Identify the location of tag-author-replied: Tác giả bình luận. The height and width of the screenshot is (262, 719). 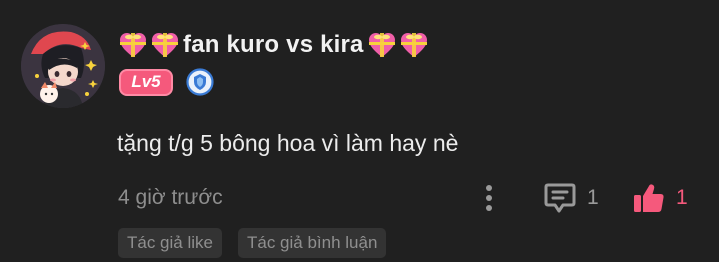
(312, 243).